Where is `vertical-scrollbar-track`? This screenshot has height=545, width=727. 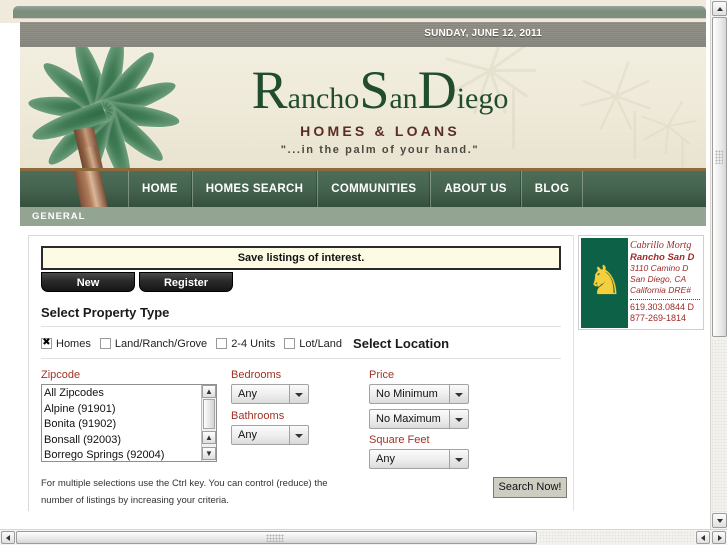
vertical-scrollbar-track is located at coordinates (719, 425).